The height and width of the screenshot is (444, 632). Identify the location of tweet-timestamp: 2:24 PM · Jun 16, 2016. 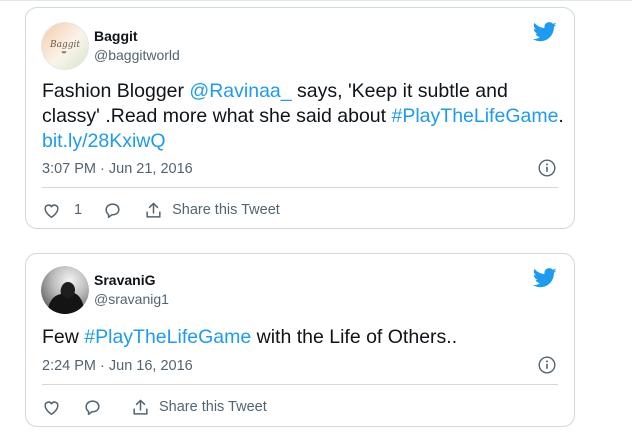
(117, 366).